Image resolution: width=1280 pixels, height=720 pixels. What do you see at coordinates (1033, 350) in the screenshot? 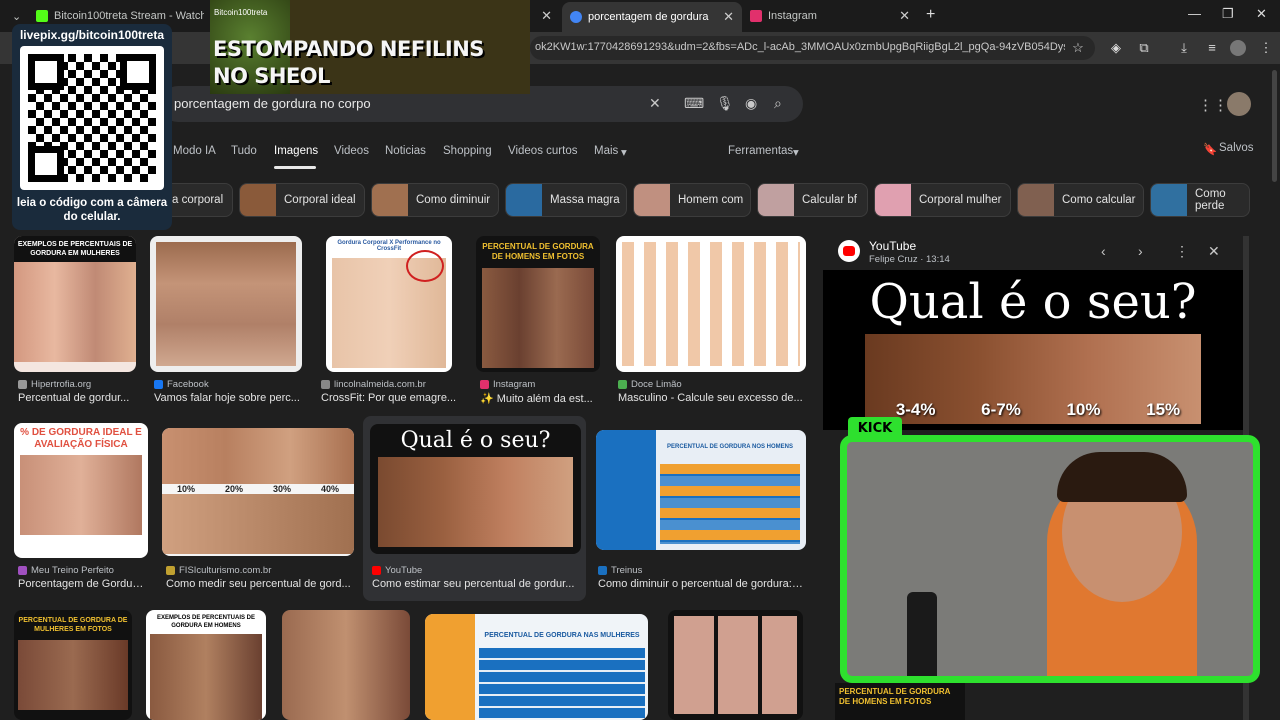
I see `panel-image: Qual é o seu? 3-4% 6-7% 10% 15%` at bounding box center [1033, 350].